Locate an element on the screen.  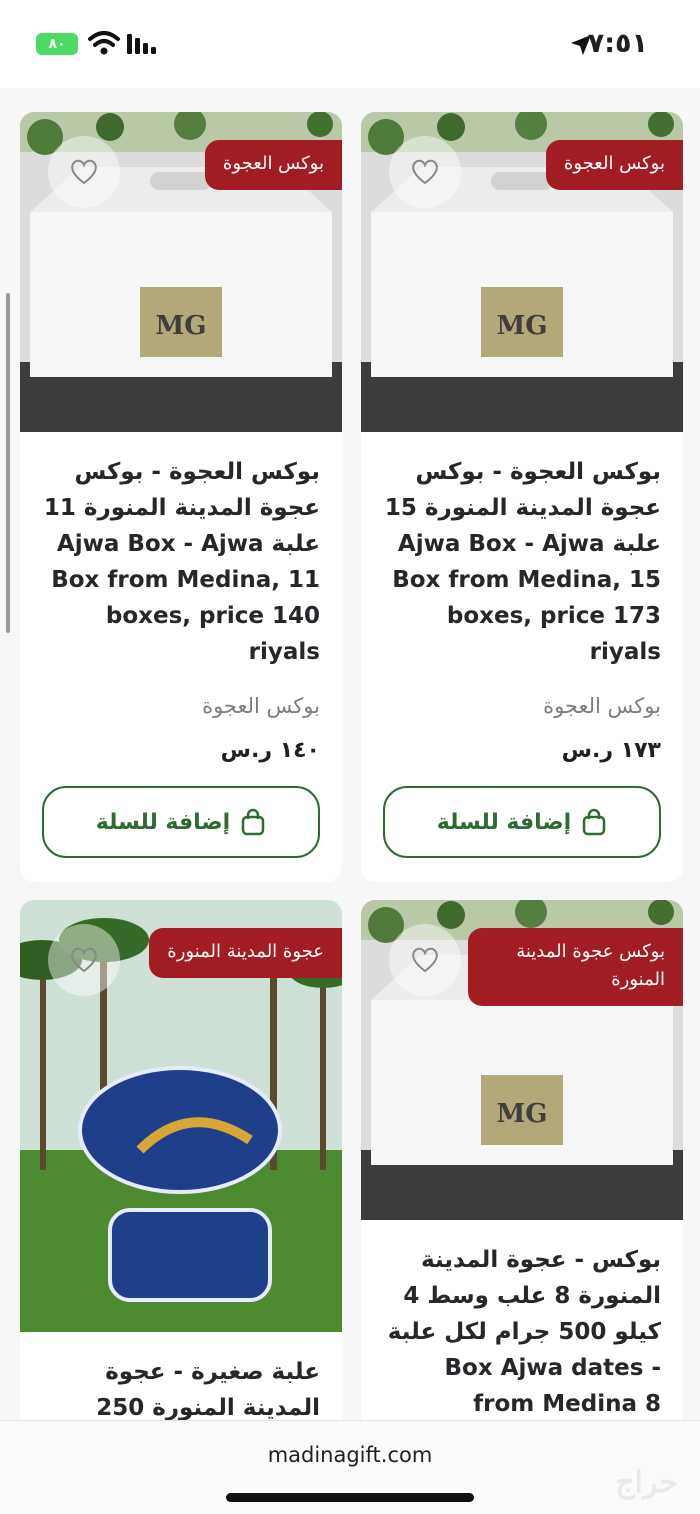
price-value: ١٧٣ is located at coordinates (640, 750).